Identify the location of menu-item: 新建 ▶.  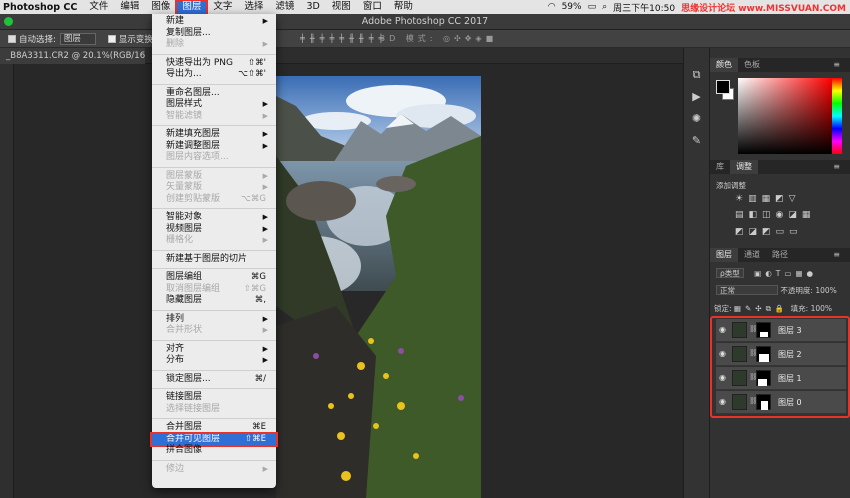
(214, 22).